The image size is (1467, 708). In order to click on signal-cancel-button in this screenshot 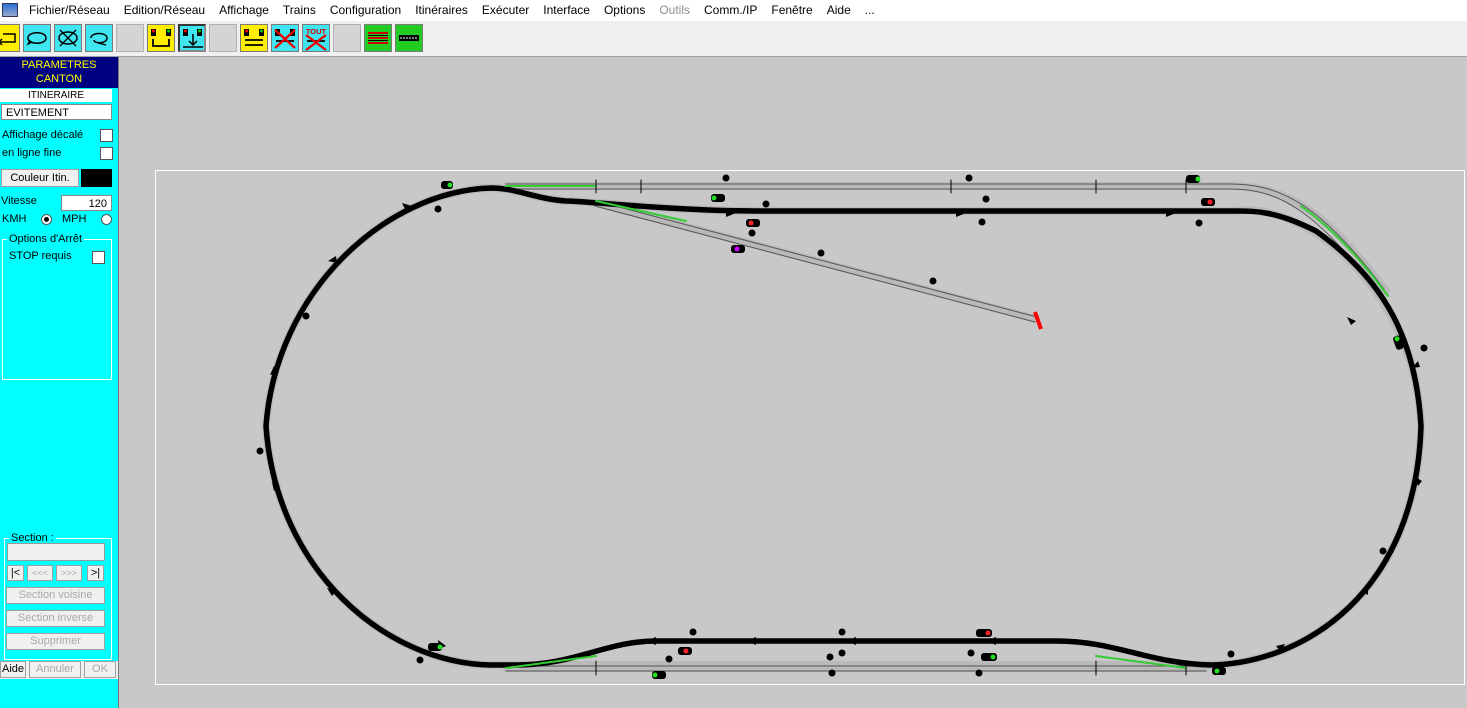, I will do `click(285, 38)`.